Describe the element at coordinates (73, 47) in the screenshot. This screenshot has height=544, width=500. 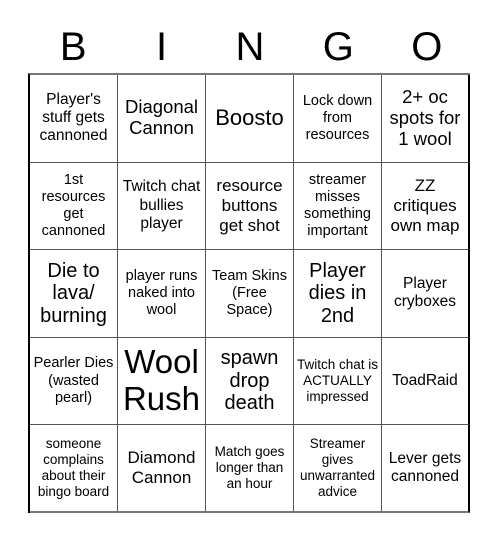
I see `header-letter-b: B` at that location.